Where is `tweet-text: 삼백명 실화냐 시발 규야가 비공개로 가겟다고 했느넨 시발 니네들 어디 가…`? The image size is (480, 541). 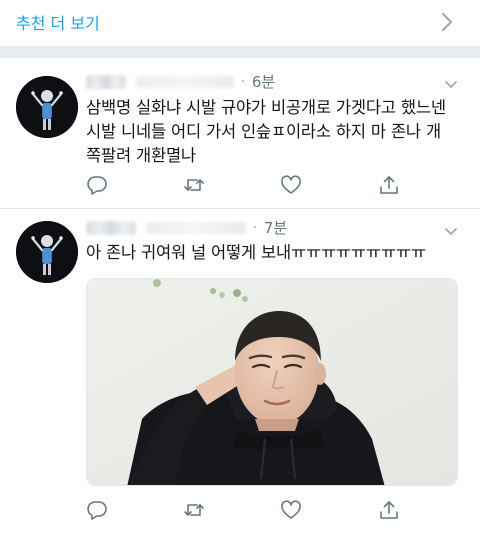
tweet-text: 삼백명 실화냐 시발 규야가 비공개로 가겟다고 했느넨 시발 니네들 어디 가… is located at coordinates (276, 132).